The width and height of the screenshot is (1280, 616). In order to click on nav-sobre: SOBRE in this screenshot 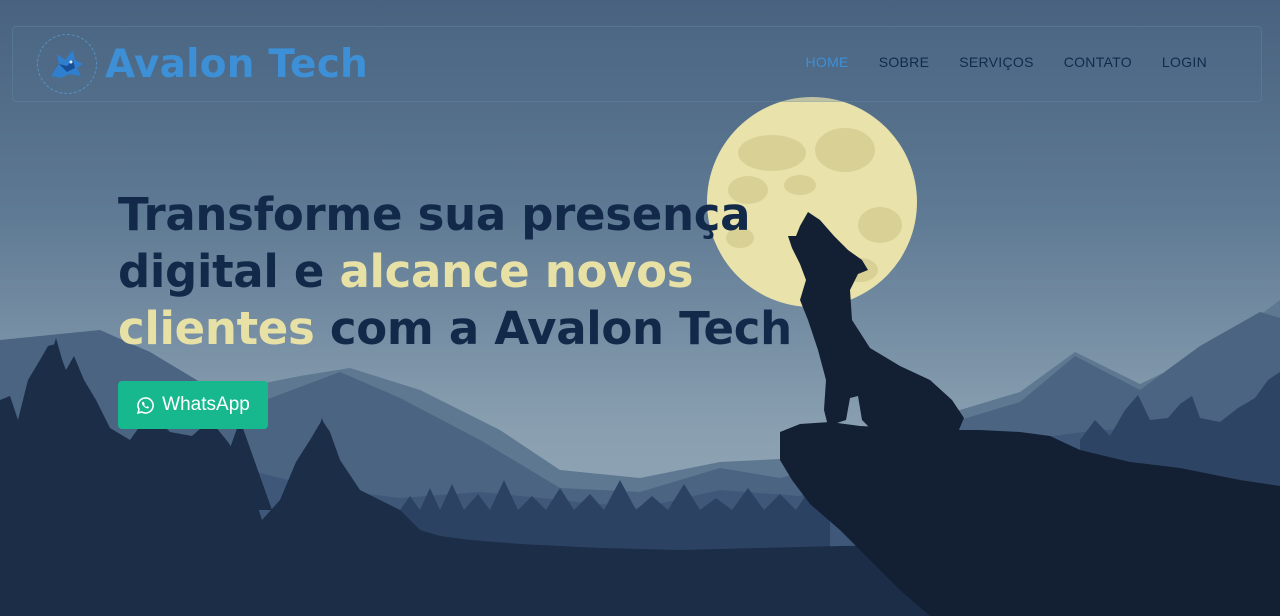, I will do `click(904, 62)`.